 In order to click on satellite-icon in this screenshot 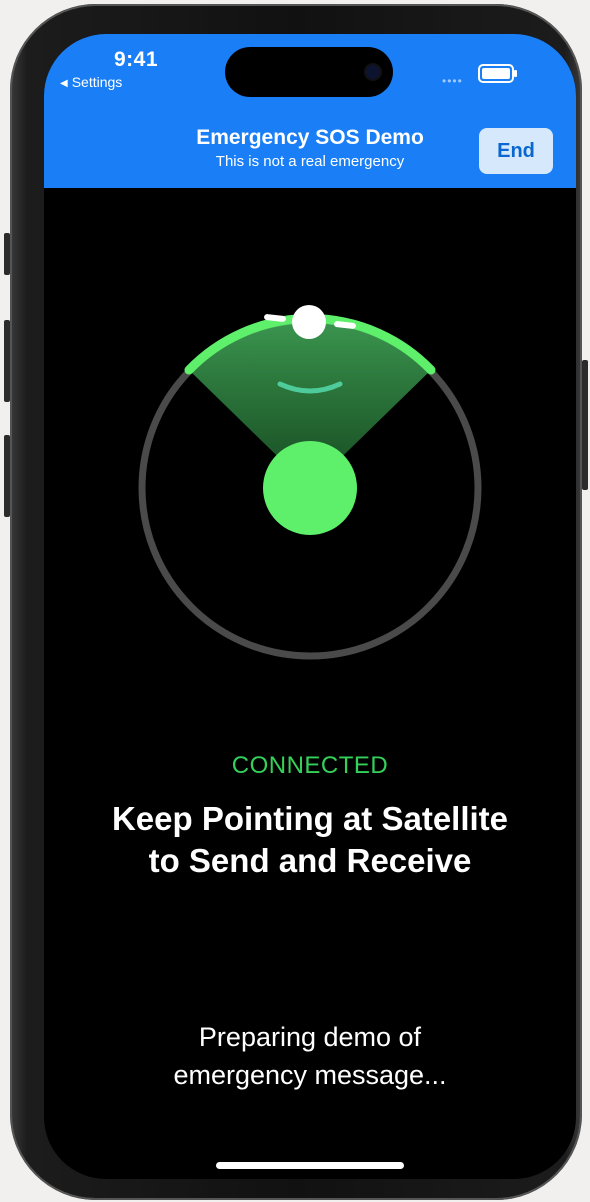, I will do `click(309, 322)`.